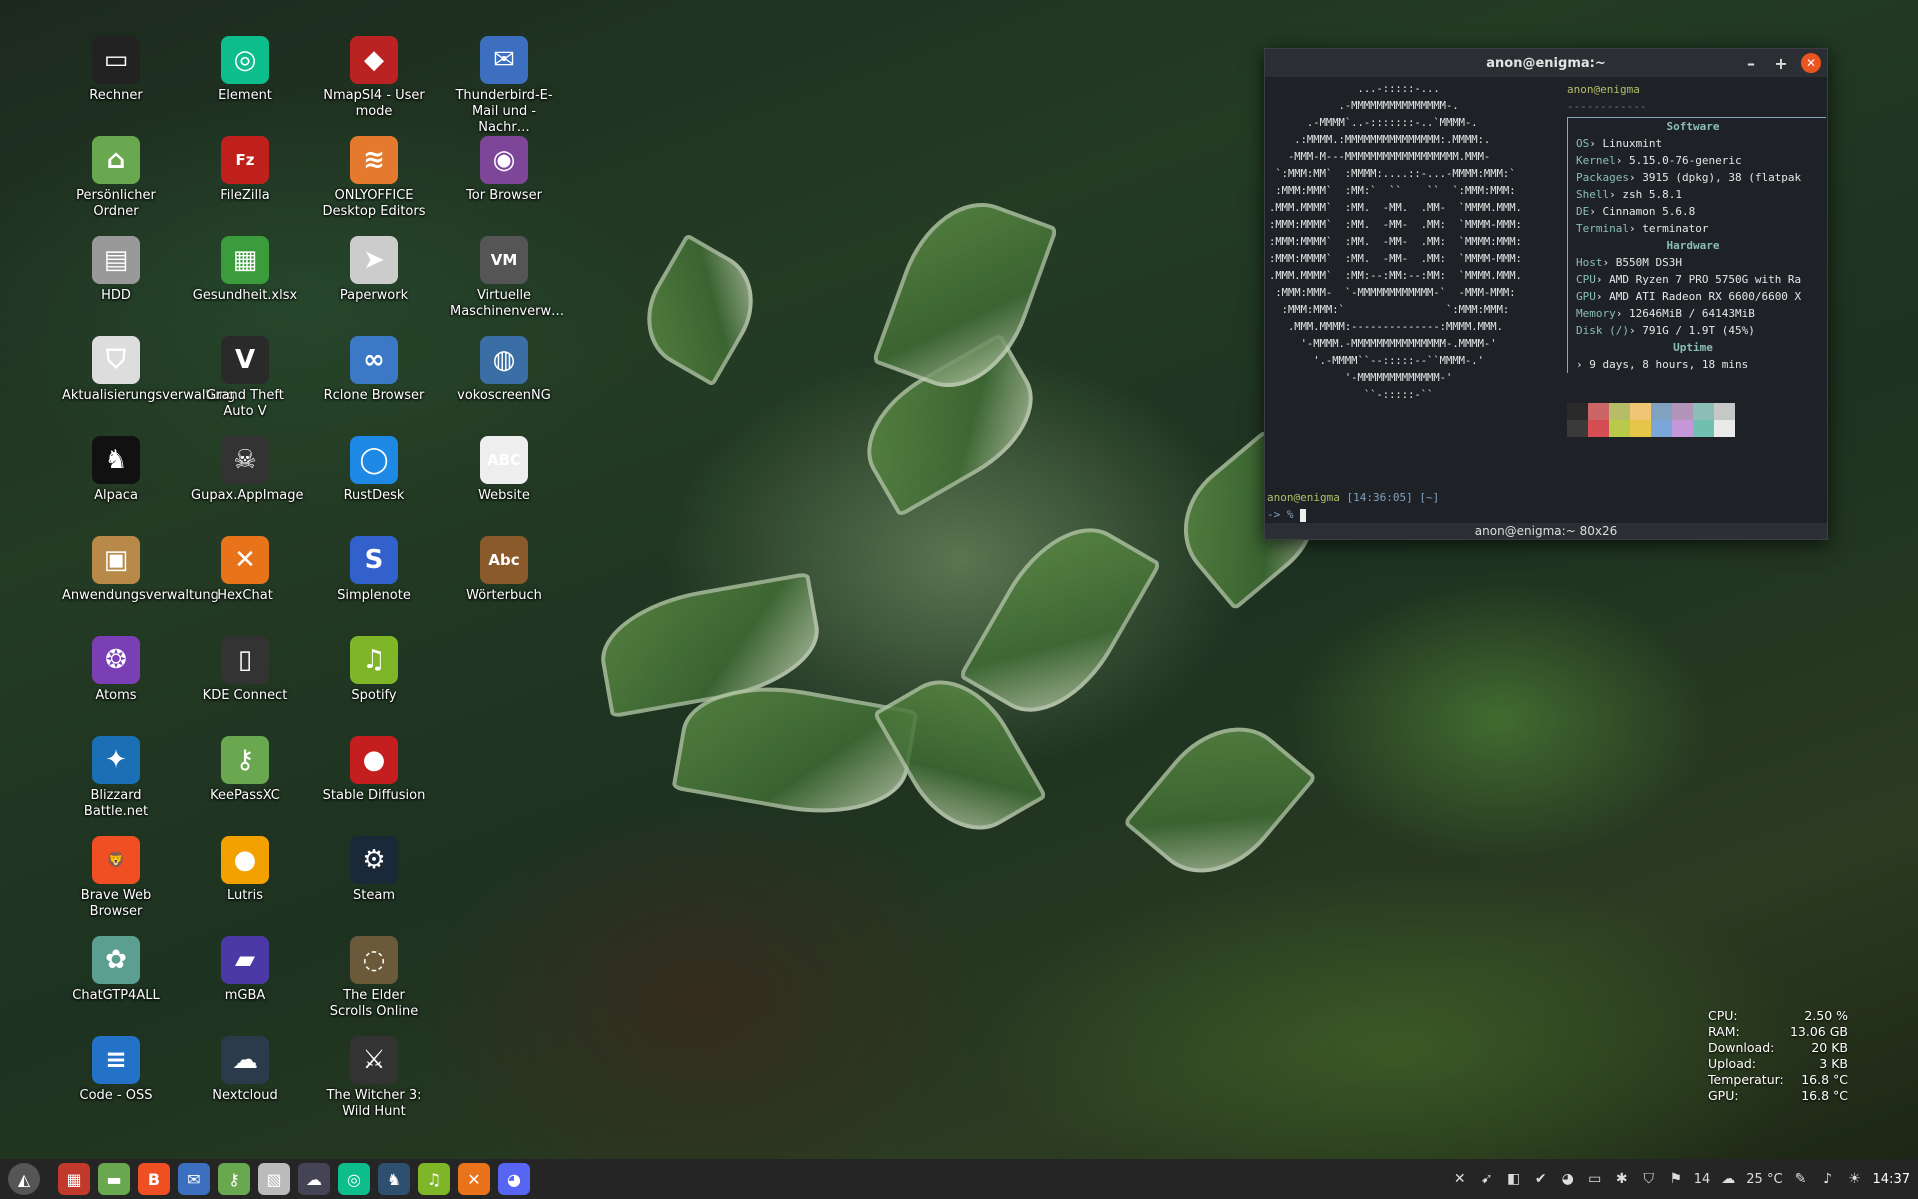 The width and height of the screenshot is (1918, 1199). Describe the element at coordinates (245, 470) in the screenshot. I see `desktop-icon: ☠ Gupax.AppImage` at that location.